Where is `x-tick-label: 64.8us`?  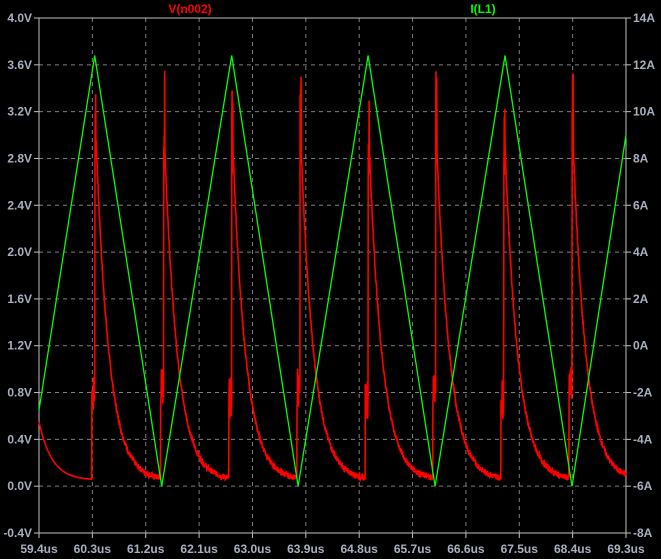 x-tick-label: 64.8us is located at coordinates (360, 549).